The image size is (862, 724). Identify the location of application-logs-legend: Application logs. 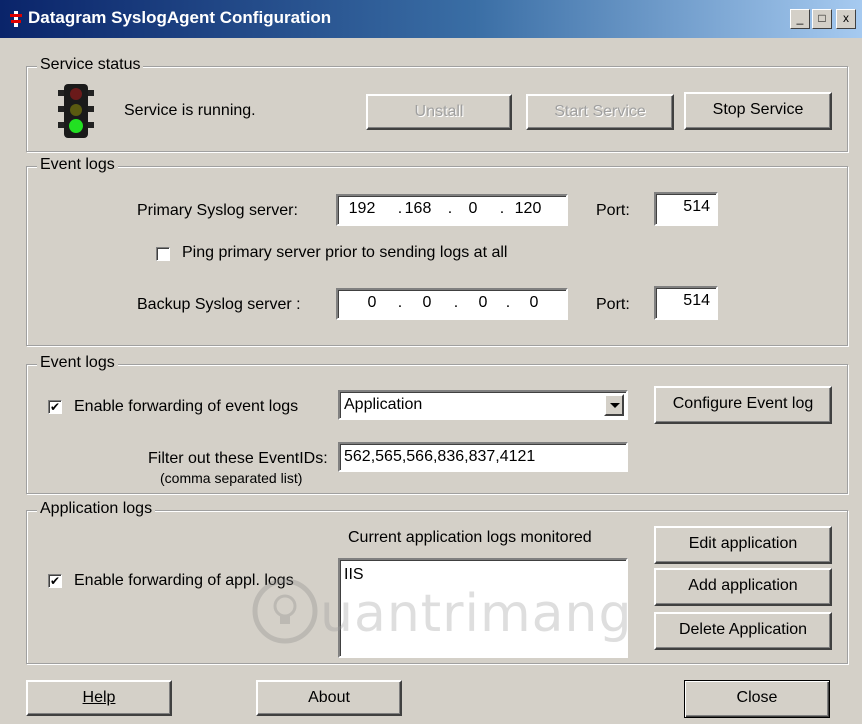
(96, 509).